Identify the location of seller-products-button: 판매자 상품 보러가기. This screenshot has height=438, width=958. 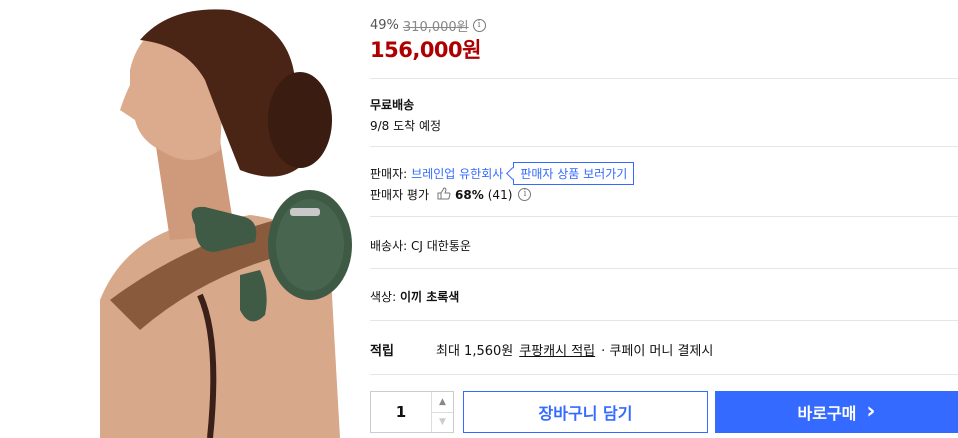
(574, 173).